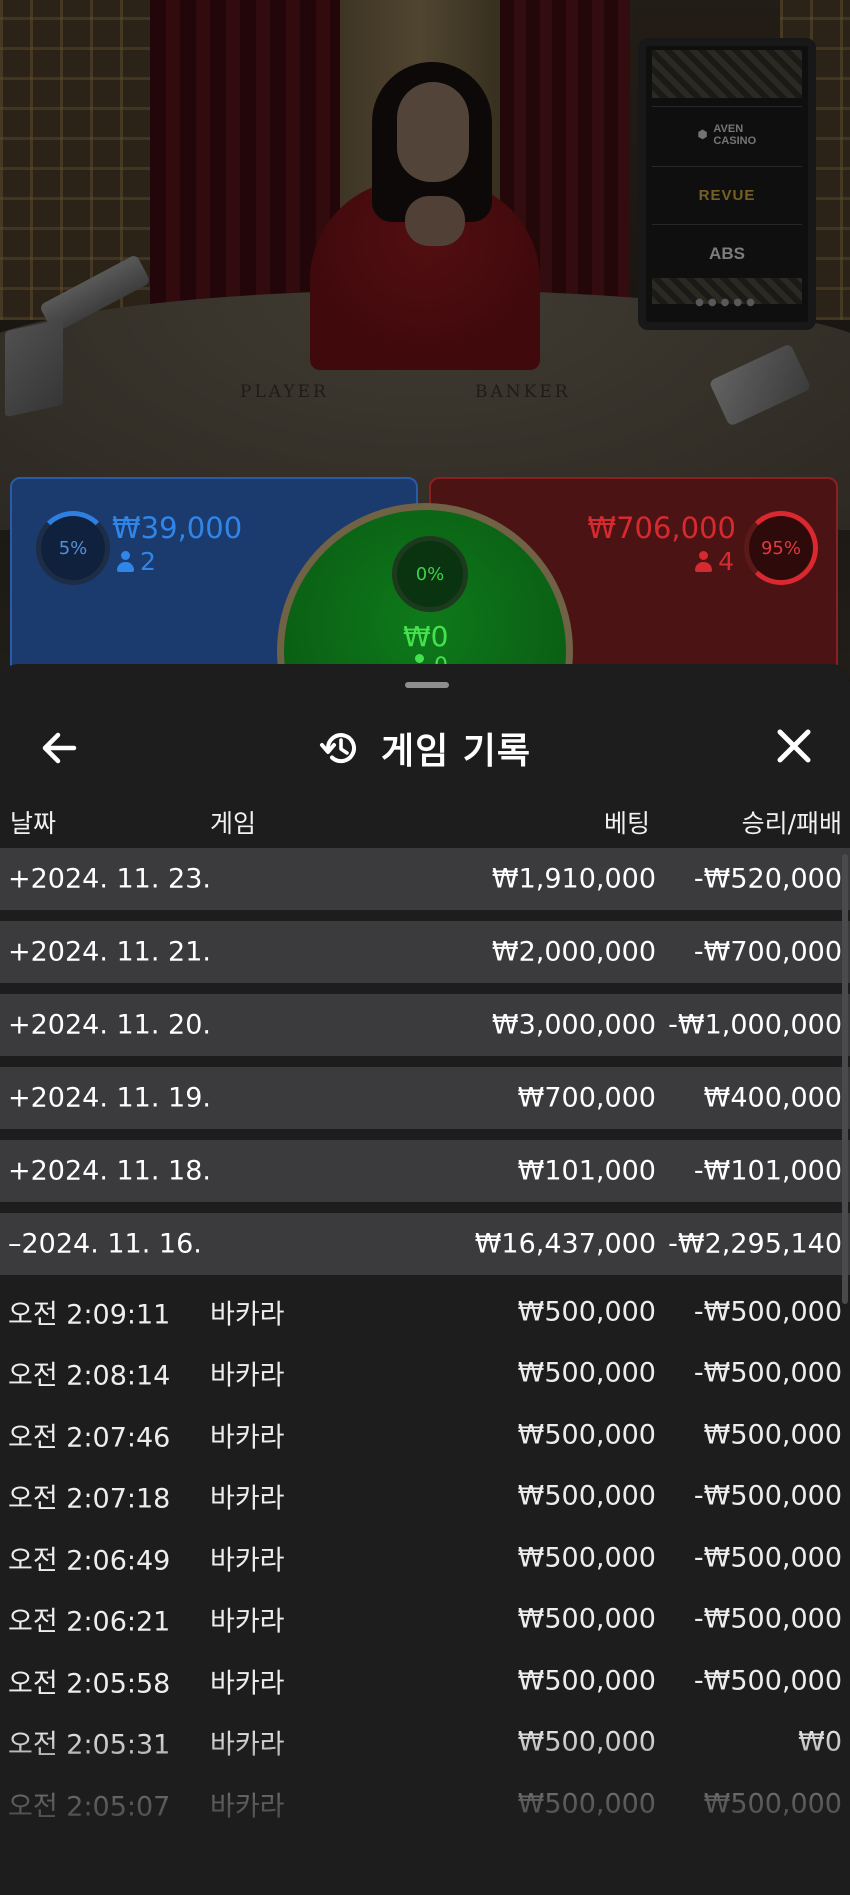 Image resolution: width=850 pixels, height=1895 pixels. Describe the element at coordinates (425, 1244) in the screenshot. I see `day-row-expanded: –2024. 11. 16. ₩16,437,000 -₩2,295,140` at that location.